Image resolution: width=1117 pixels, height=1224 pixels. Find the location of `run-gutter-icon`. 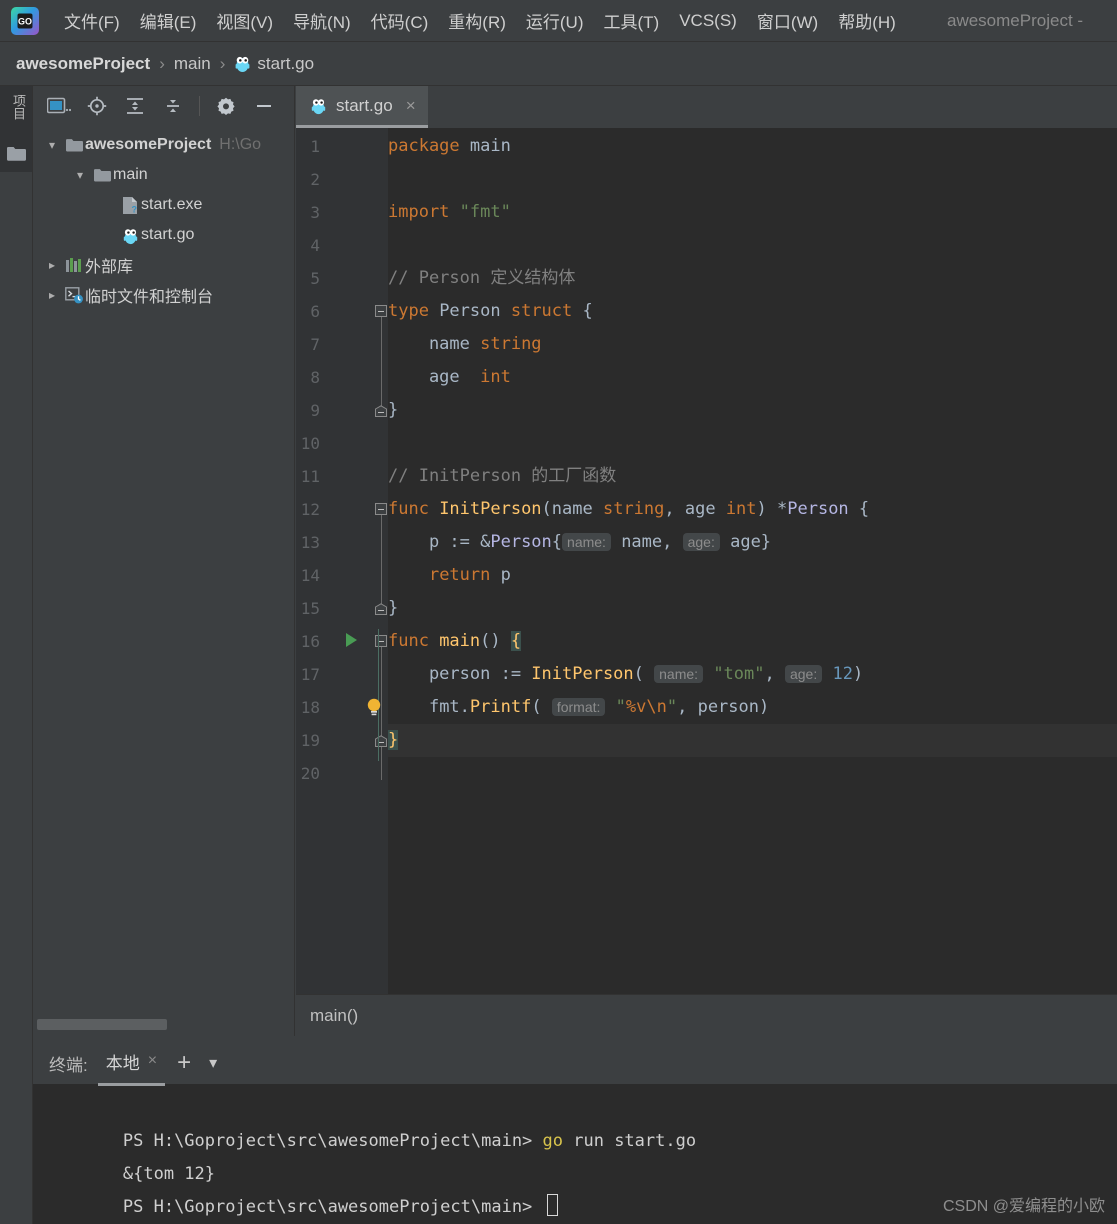

run-gutter-icon is located at coordinates (351, 642).